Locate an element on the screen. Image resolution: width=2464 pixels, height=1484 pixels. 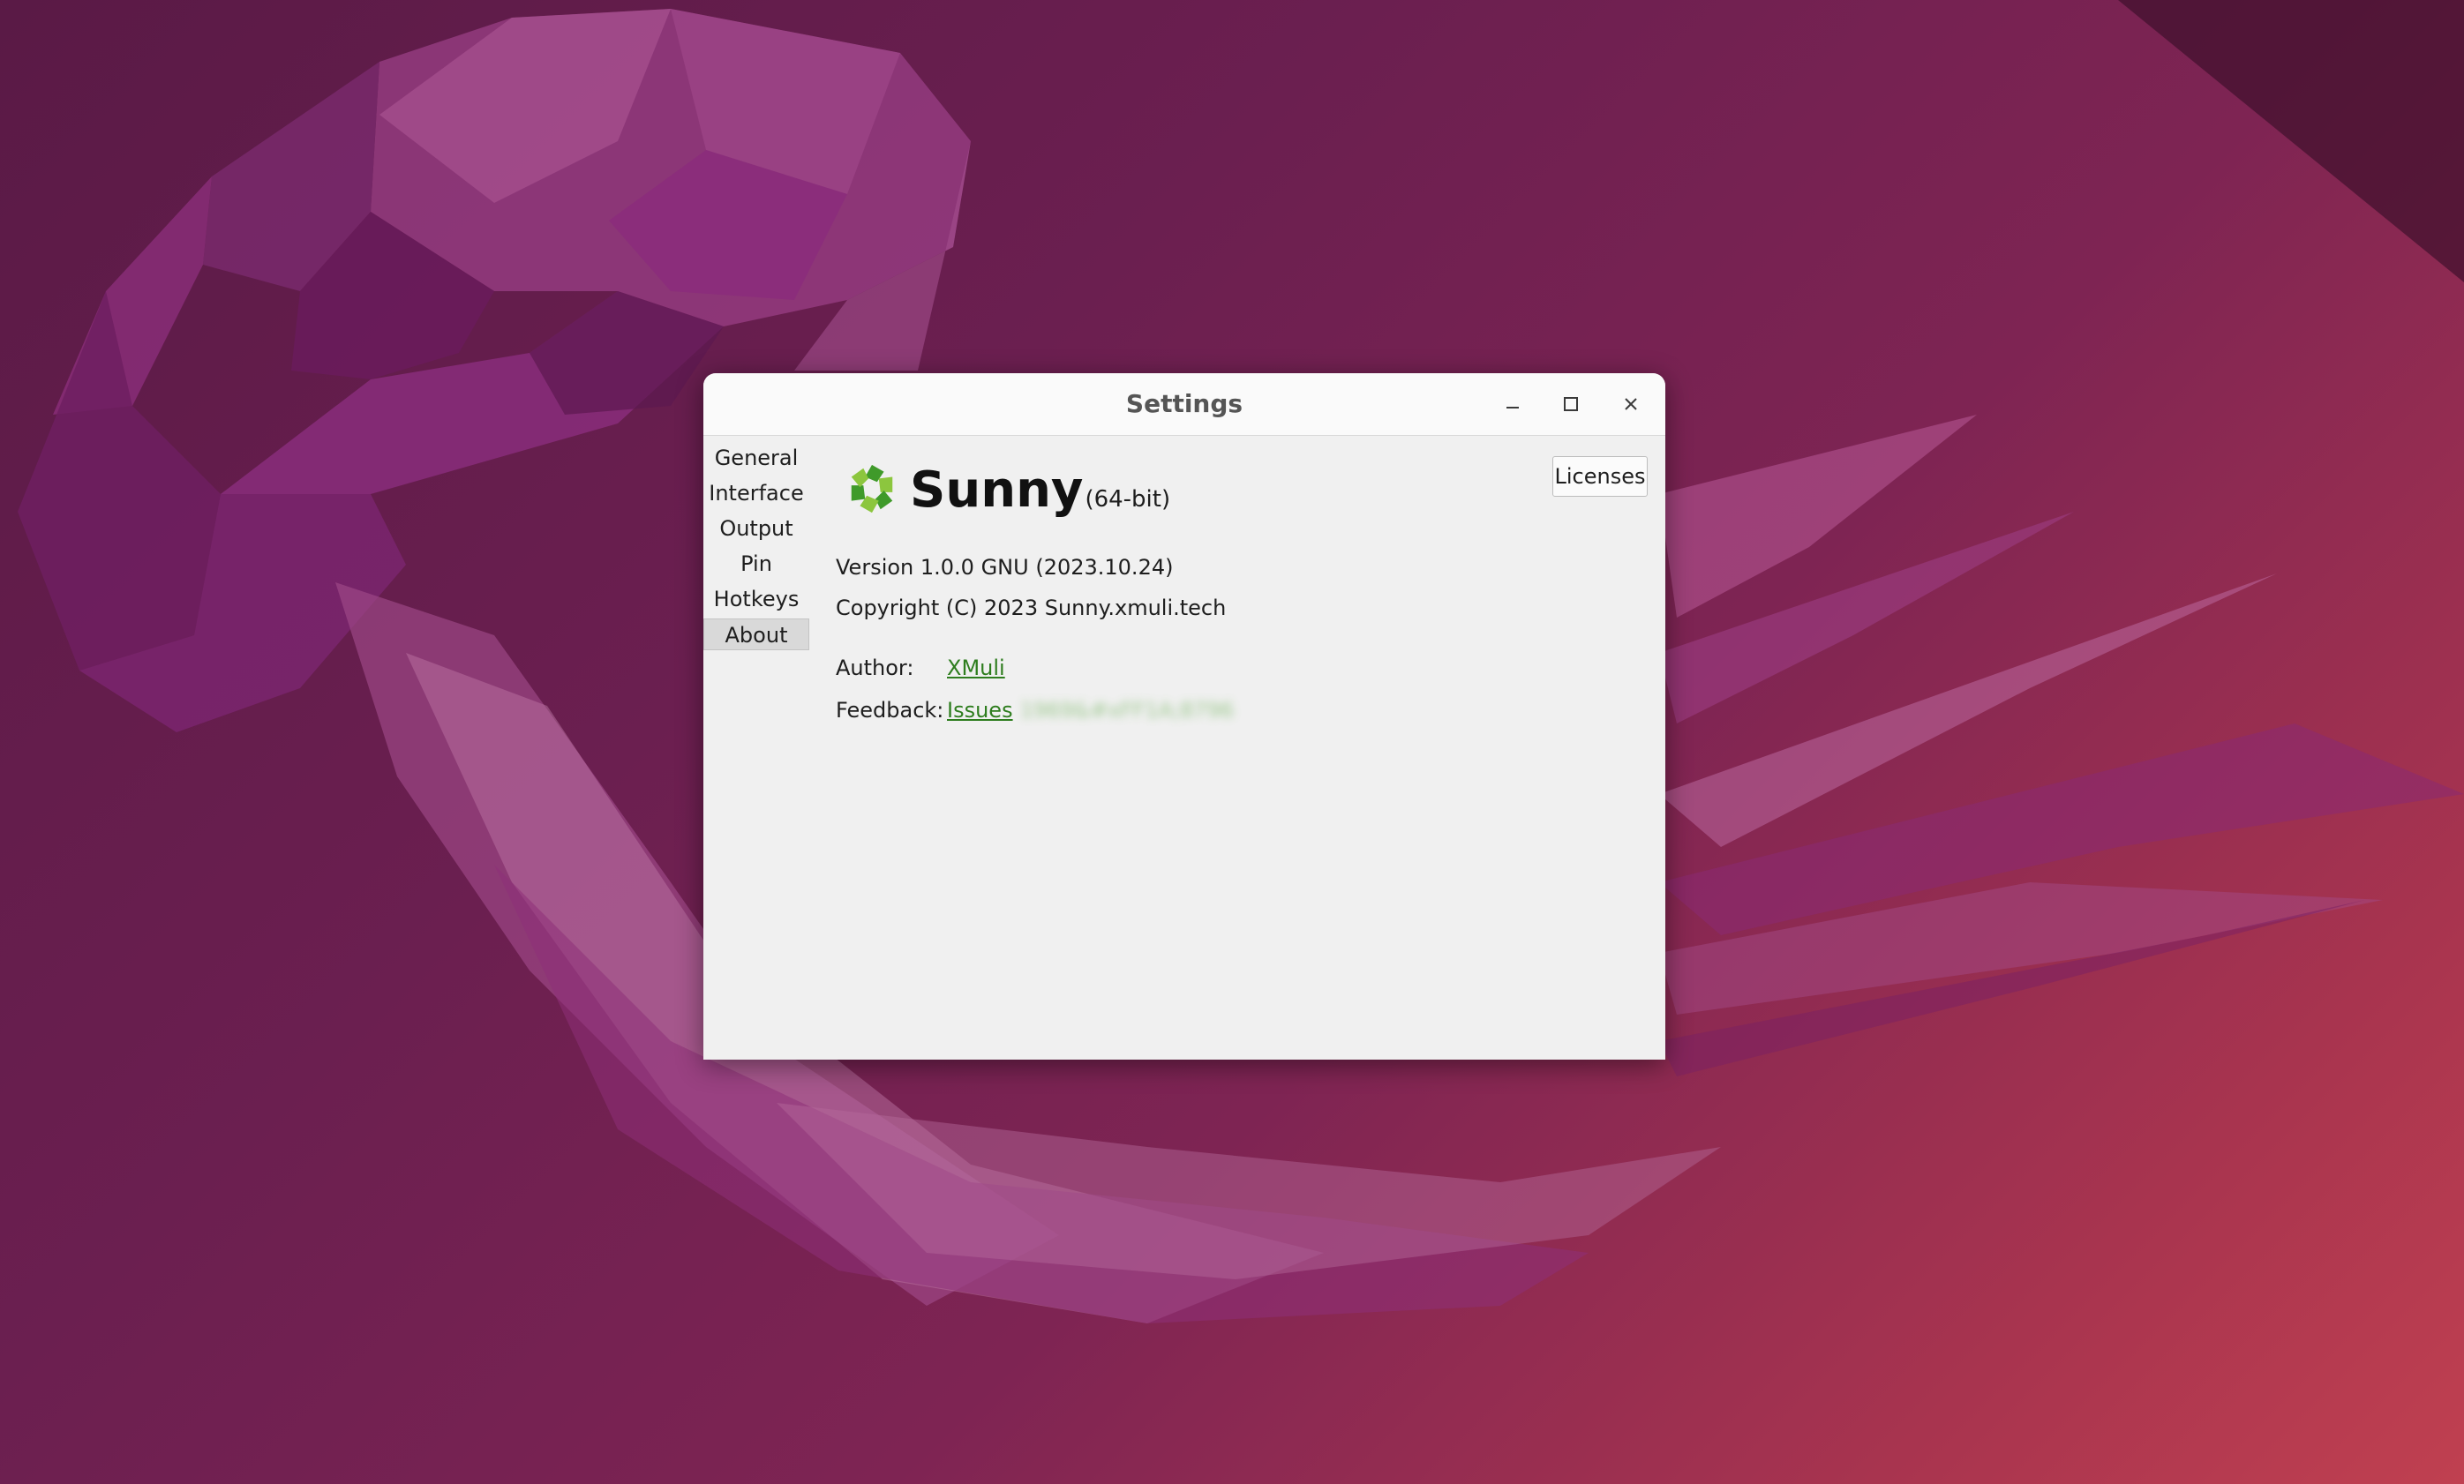
app-architecture: (64-bit) is located at coordinates (1128, 499).